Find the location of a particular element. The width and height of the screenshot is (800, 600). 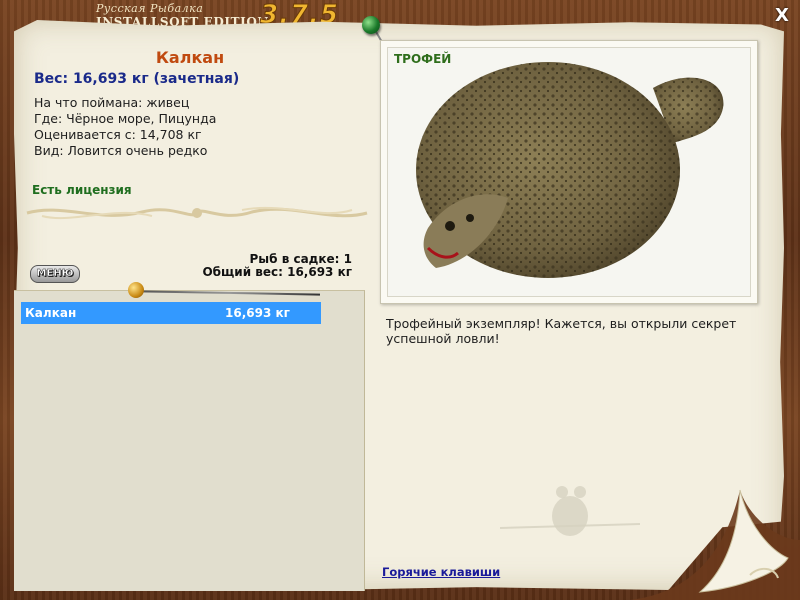

hotkeys-link: Горячие клавиши is located at coordinates (441, 572).